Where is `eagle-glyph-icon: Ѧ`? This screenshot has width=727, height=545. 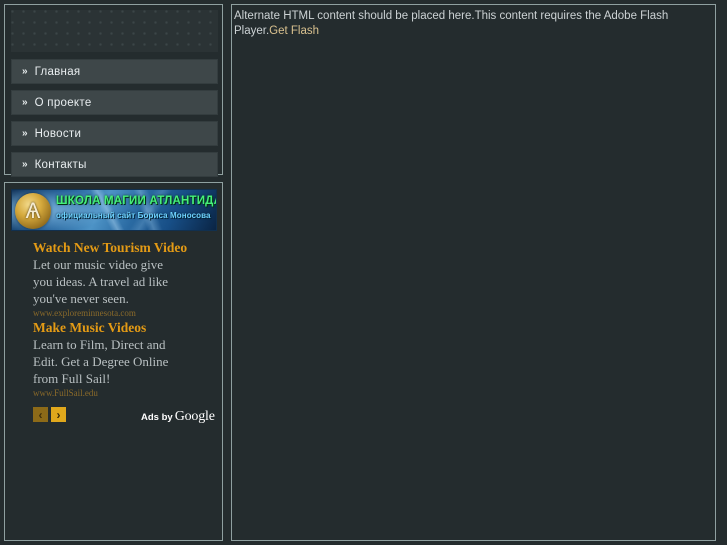 eagle-glyph-icon: Ѧ is located at coordinates (33, 210).